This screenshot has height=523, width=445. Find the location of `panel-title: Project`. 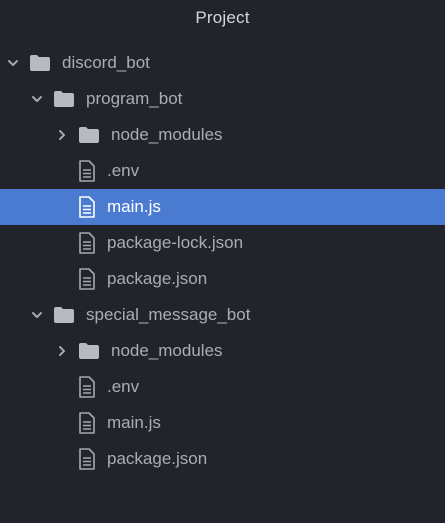

panel-title: Project is located at coordinates (222, 17).